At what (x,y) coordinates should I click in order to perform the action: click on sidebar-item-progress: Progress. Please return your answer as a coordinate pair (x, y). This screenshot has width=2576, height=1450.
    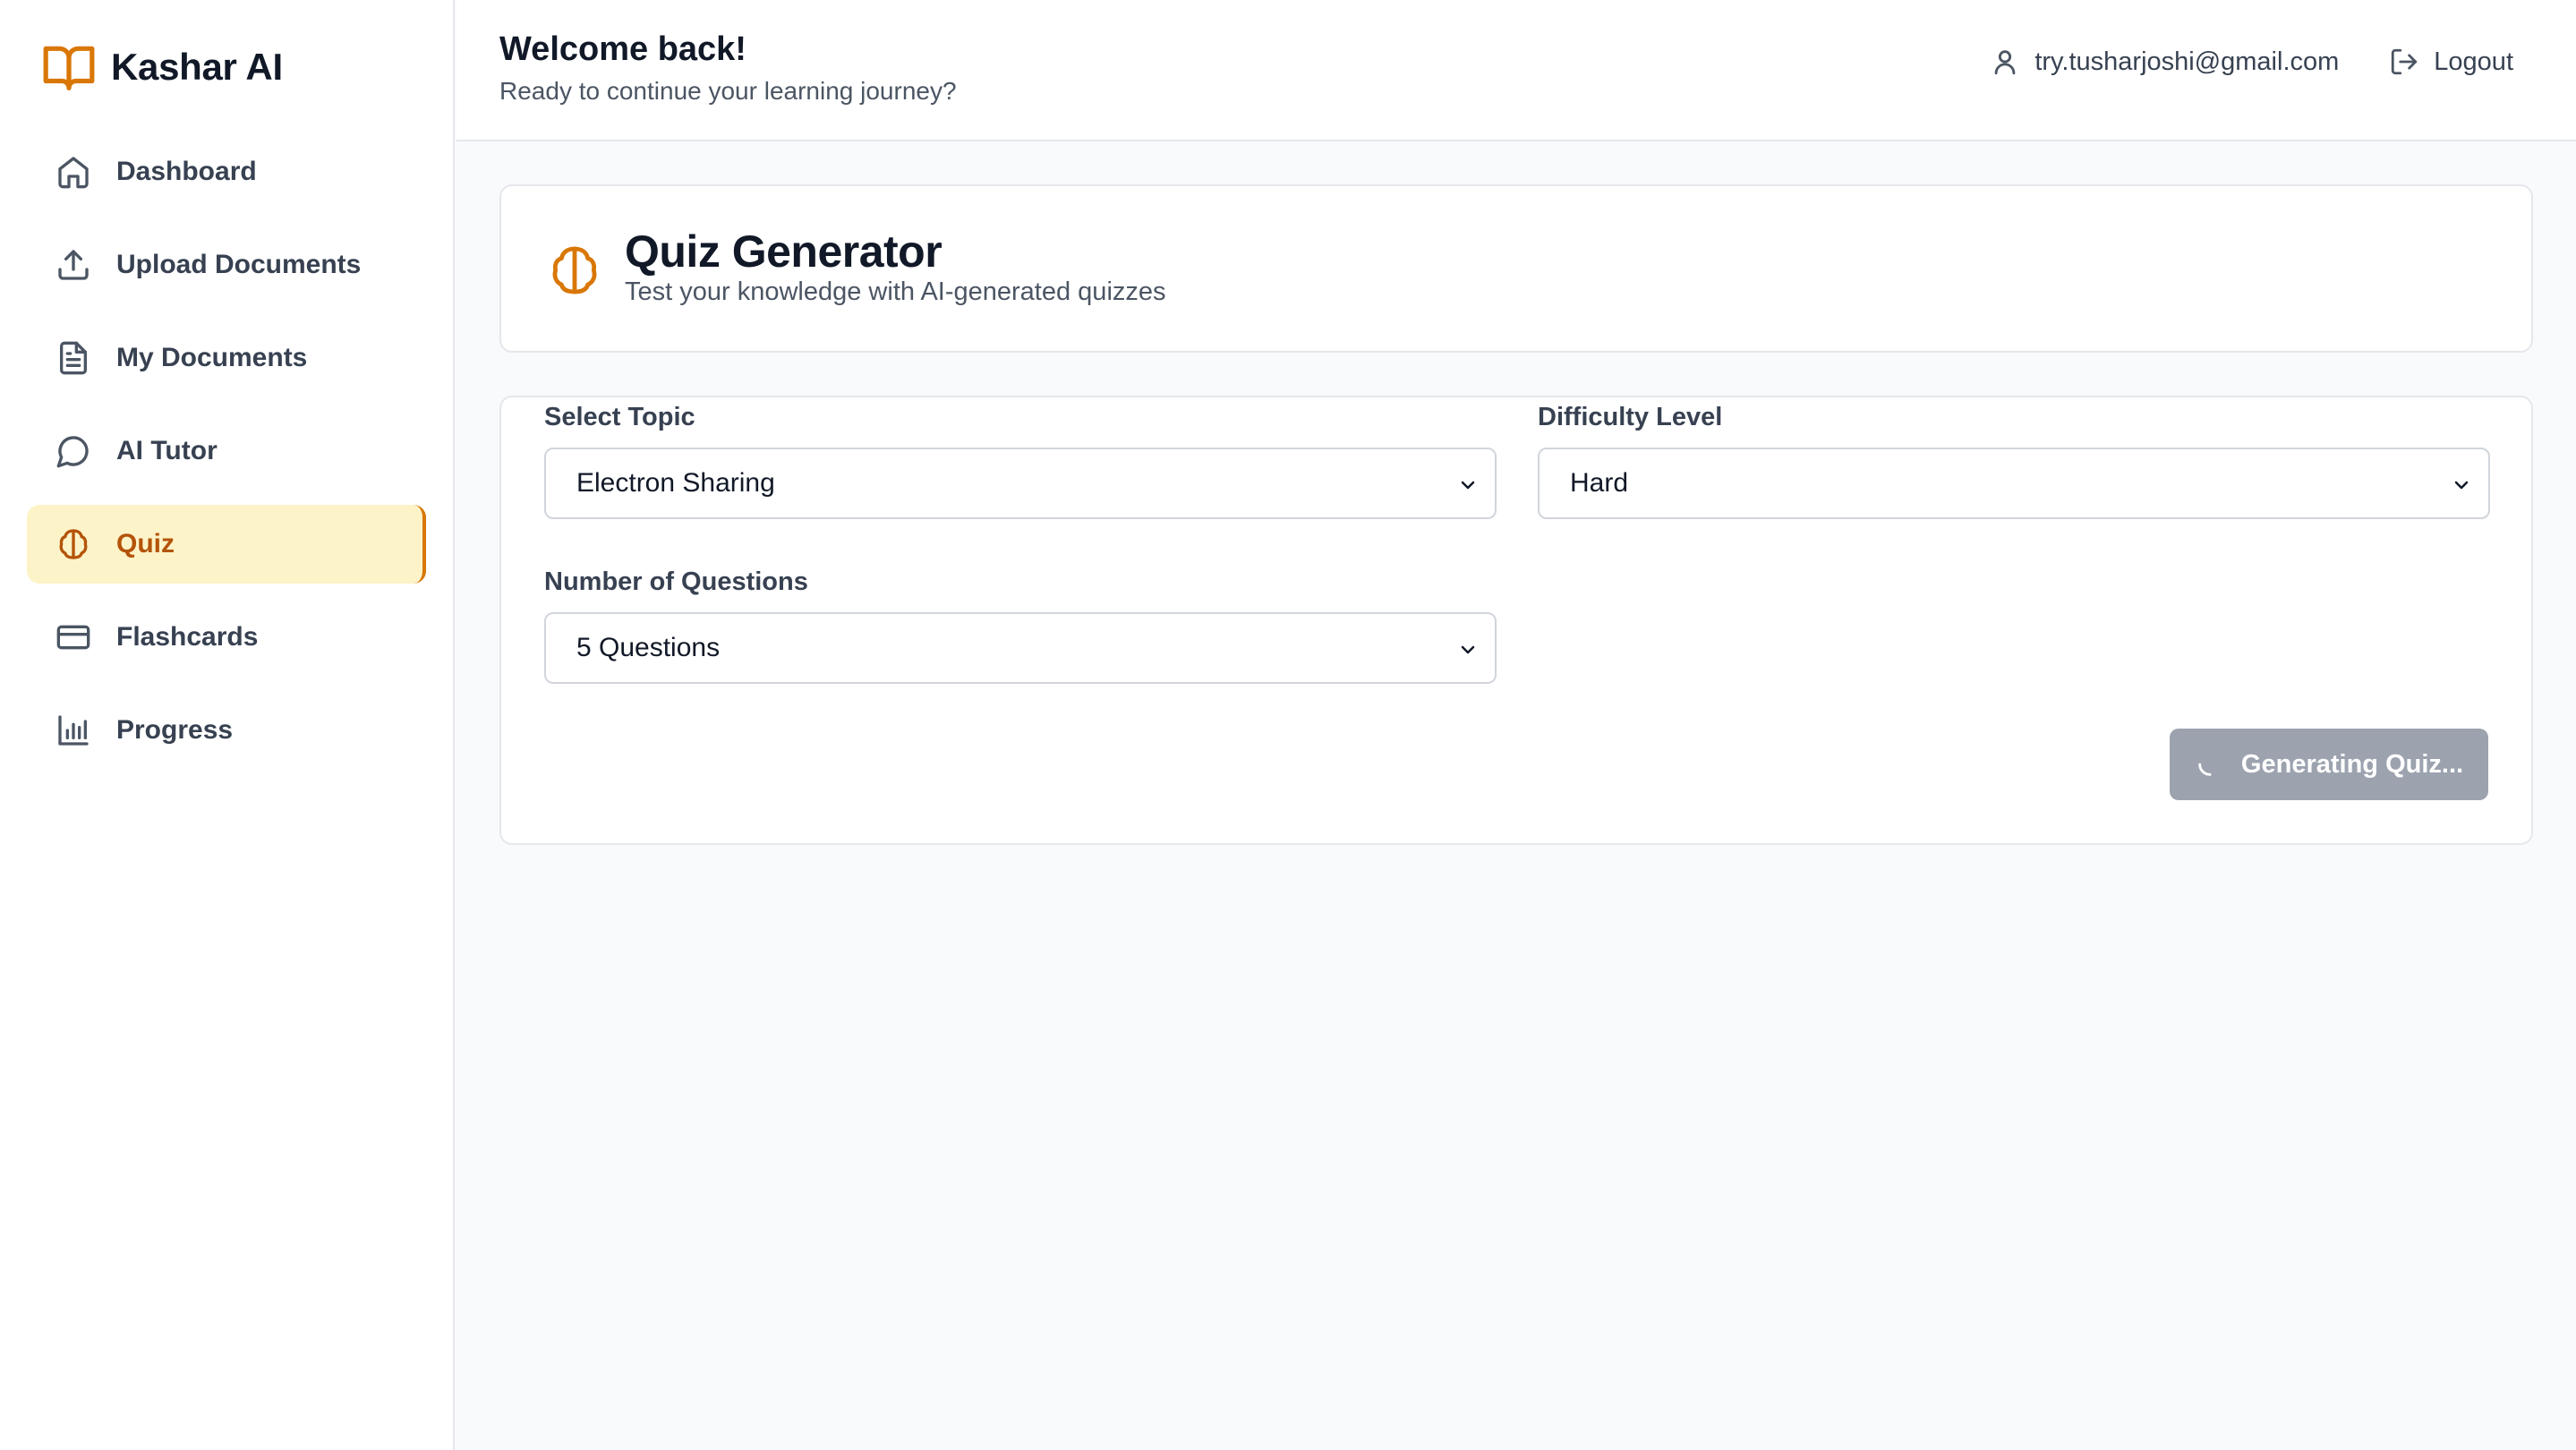
    Looking at the image, I should click on (226, 730).